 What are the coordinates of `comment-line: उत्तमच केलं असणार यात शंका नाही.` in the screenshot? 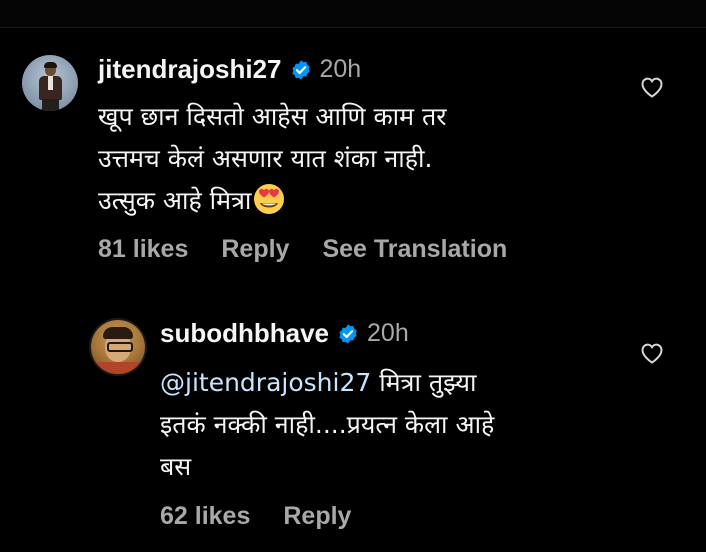 It's located at (265, 158).